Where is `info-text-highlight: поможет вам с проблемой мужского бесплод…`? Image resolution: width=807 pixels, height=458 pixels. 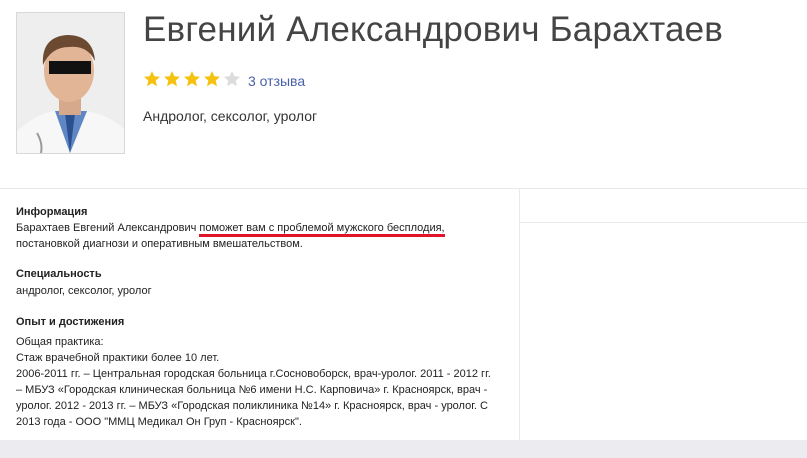 info-text-highlight: поможет вам с проблемой мужского бесплод… is located at coordinates (322, 229).